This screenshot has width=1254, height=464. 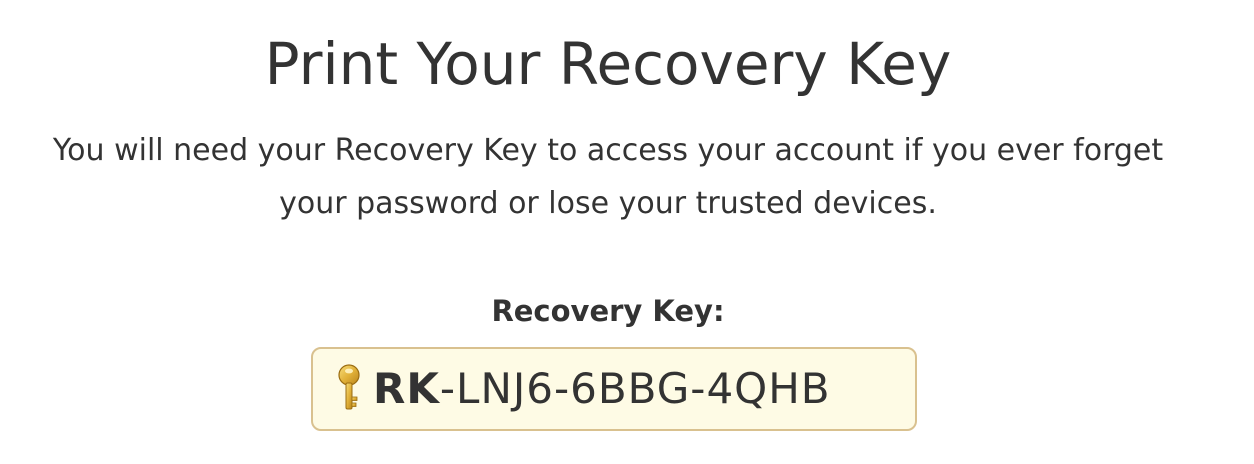 What do you see at coordinates (406, 388) in the screenshot?
I see `recovery-key-prefix: RK` at bounding box center [406, 388].